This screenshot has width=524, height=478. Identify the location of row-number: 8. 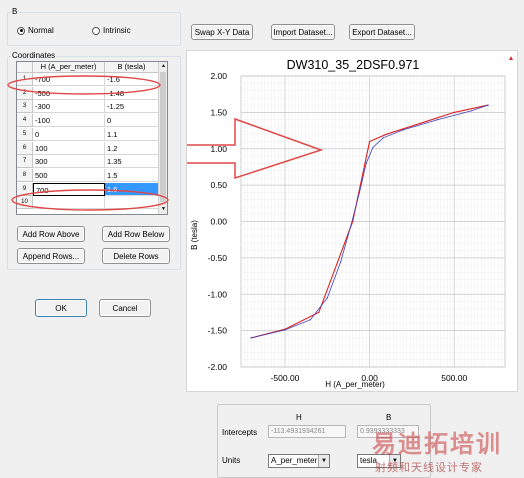
(25, 175).